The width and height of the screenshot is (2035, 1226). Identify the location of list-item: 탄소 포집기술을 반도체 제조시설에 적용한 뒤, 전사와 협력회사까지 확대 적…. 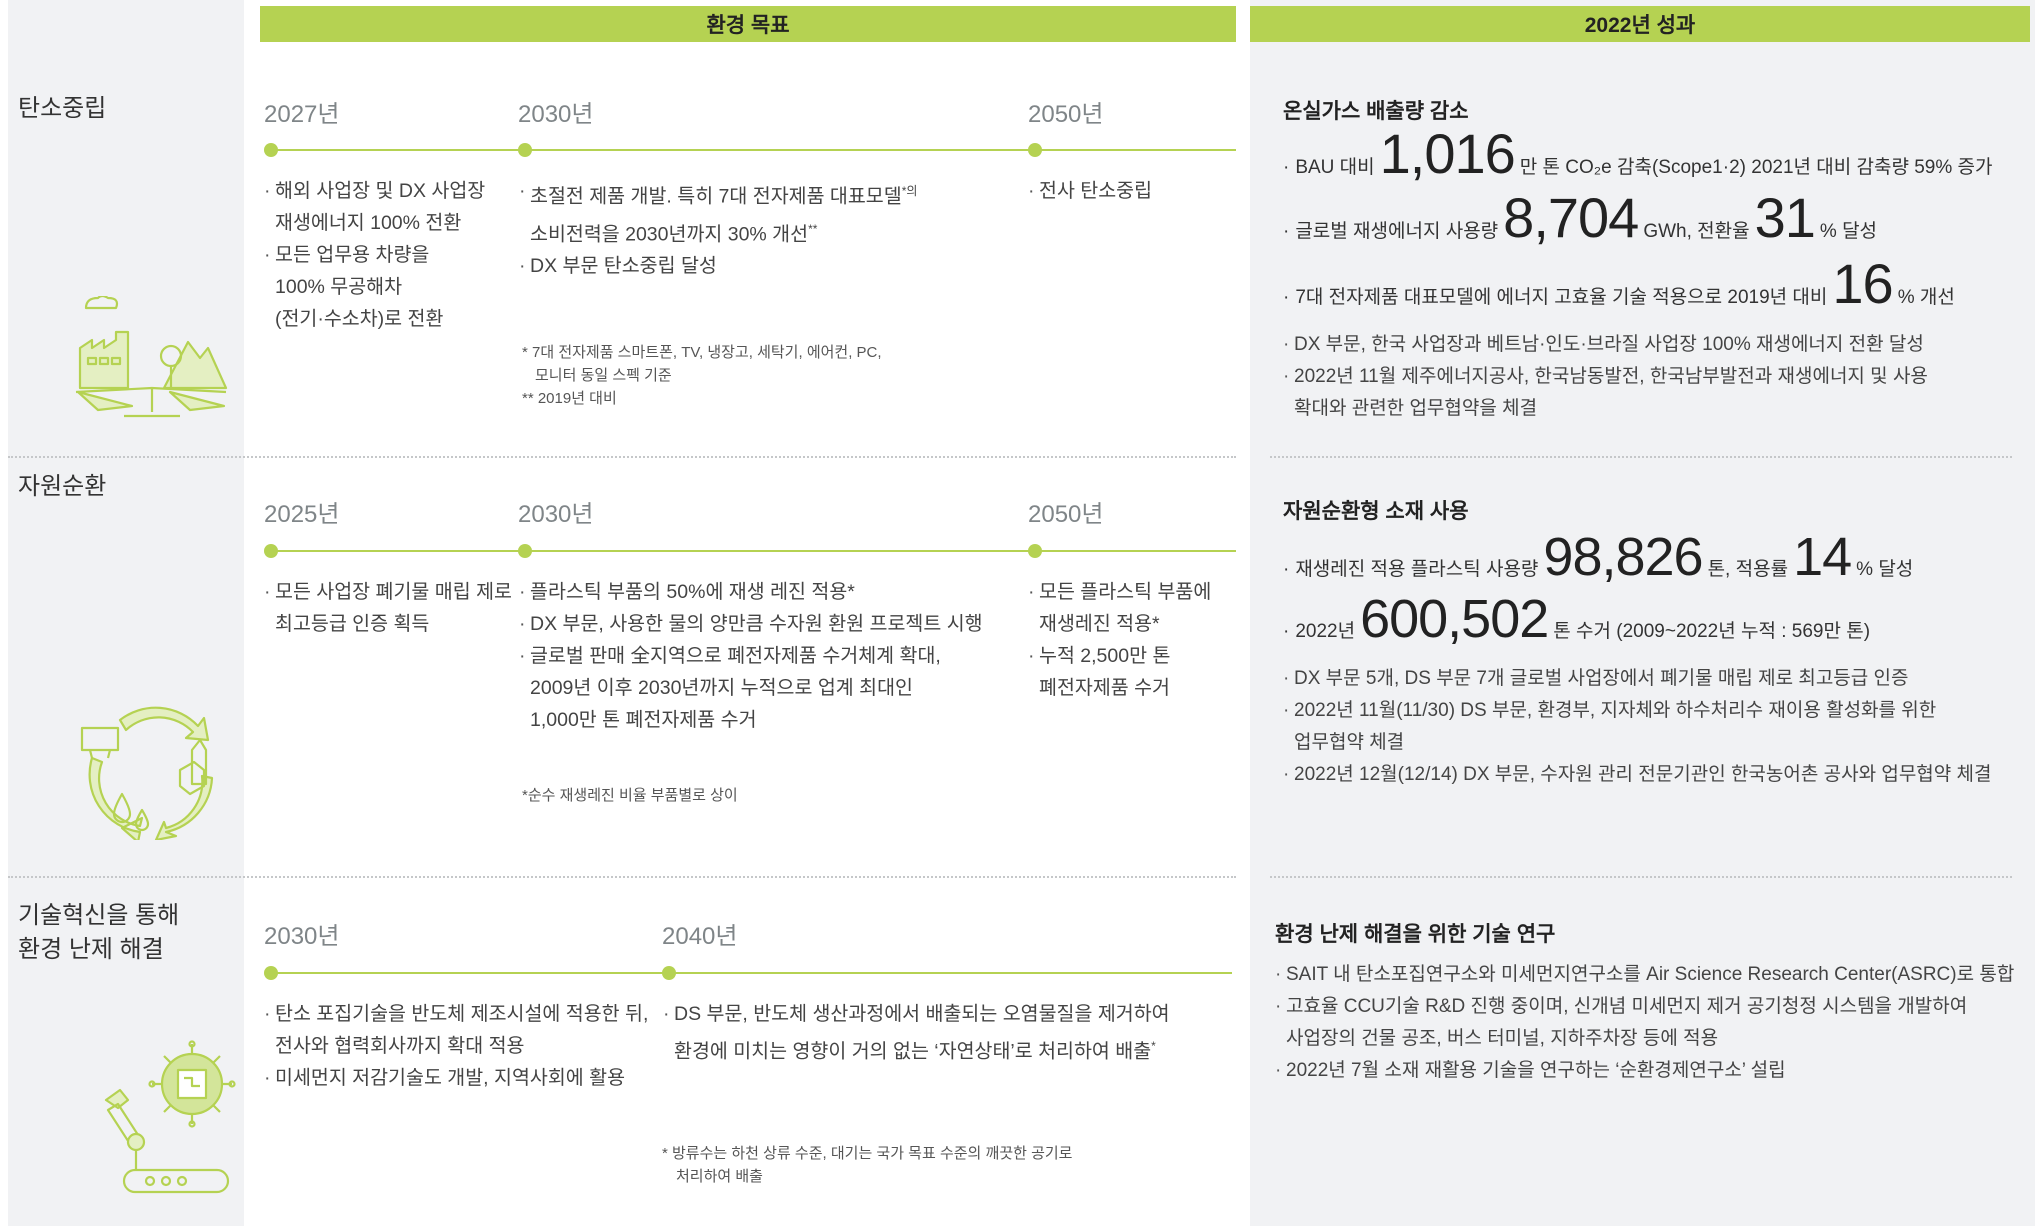
(464, 1030).